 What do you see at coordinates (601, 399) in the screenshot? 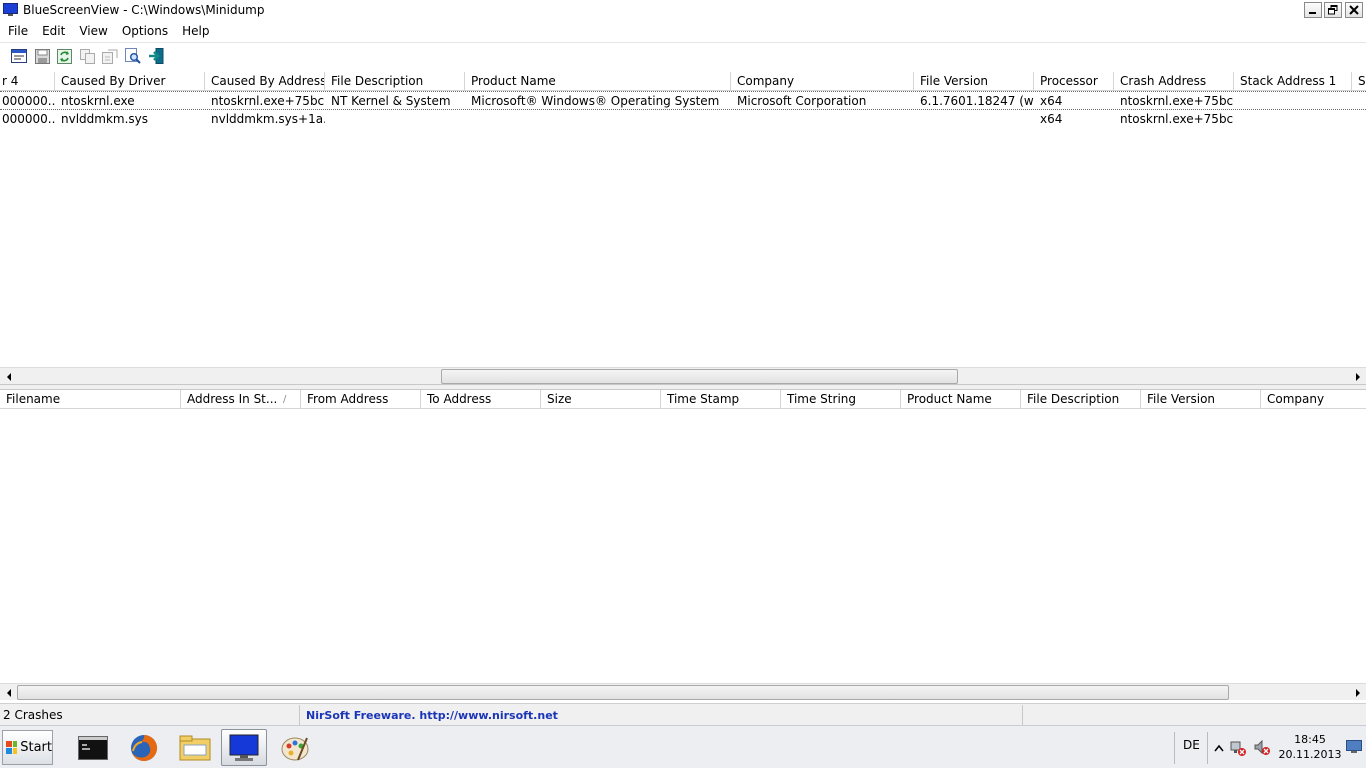
I see `column-header-size: Size` at bounding box center [601, 399].